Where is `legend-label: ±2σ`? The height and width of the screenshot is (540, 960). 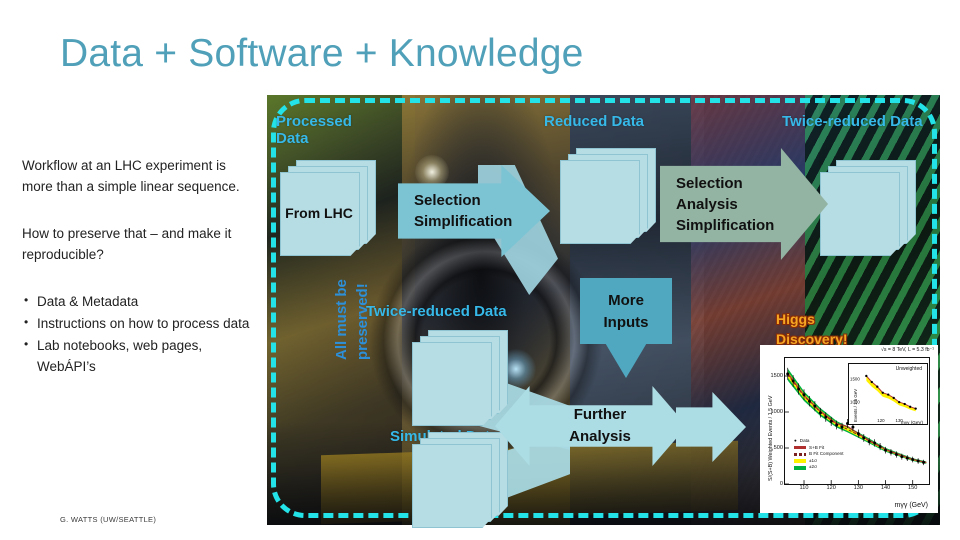
legend-label: ±2σ is located at coordinates (813, 467).